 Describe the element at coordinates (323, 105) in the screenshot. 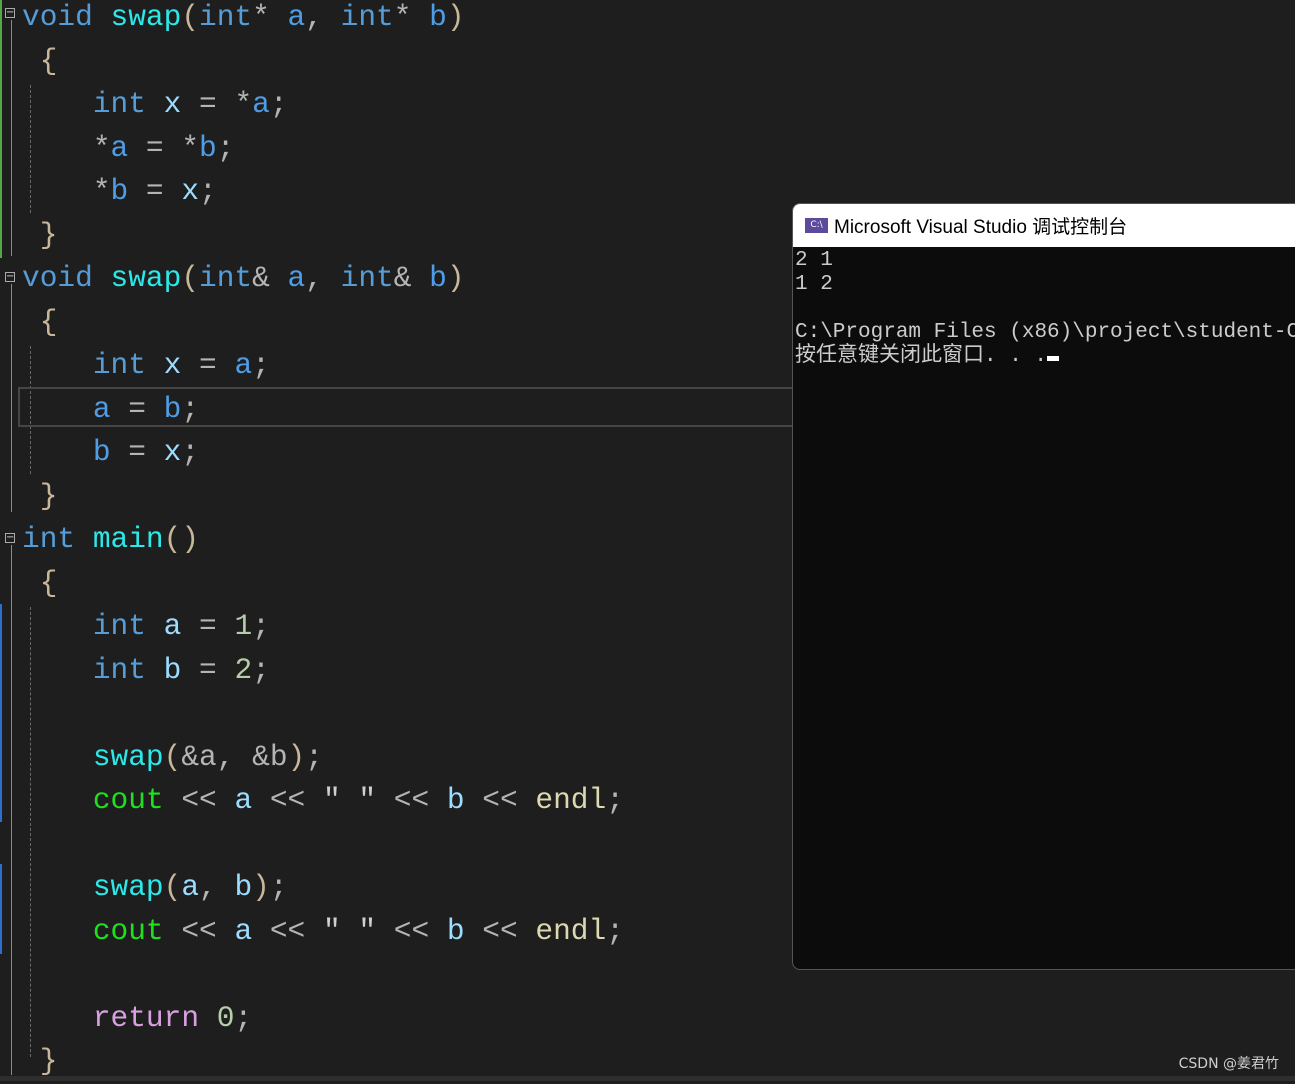

I see `code-line: int x = *a;` at that location.